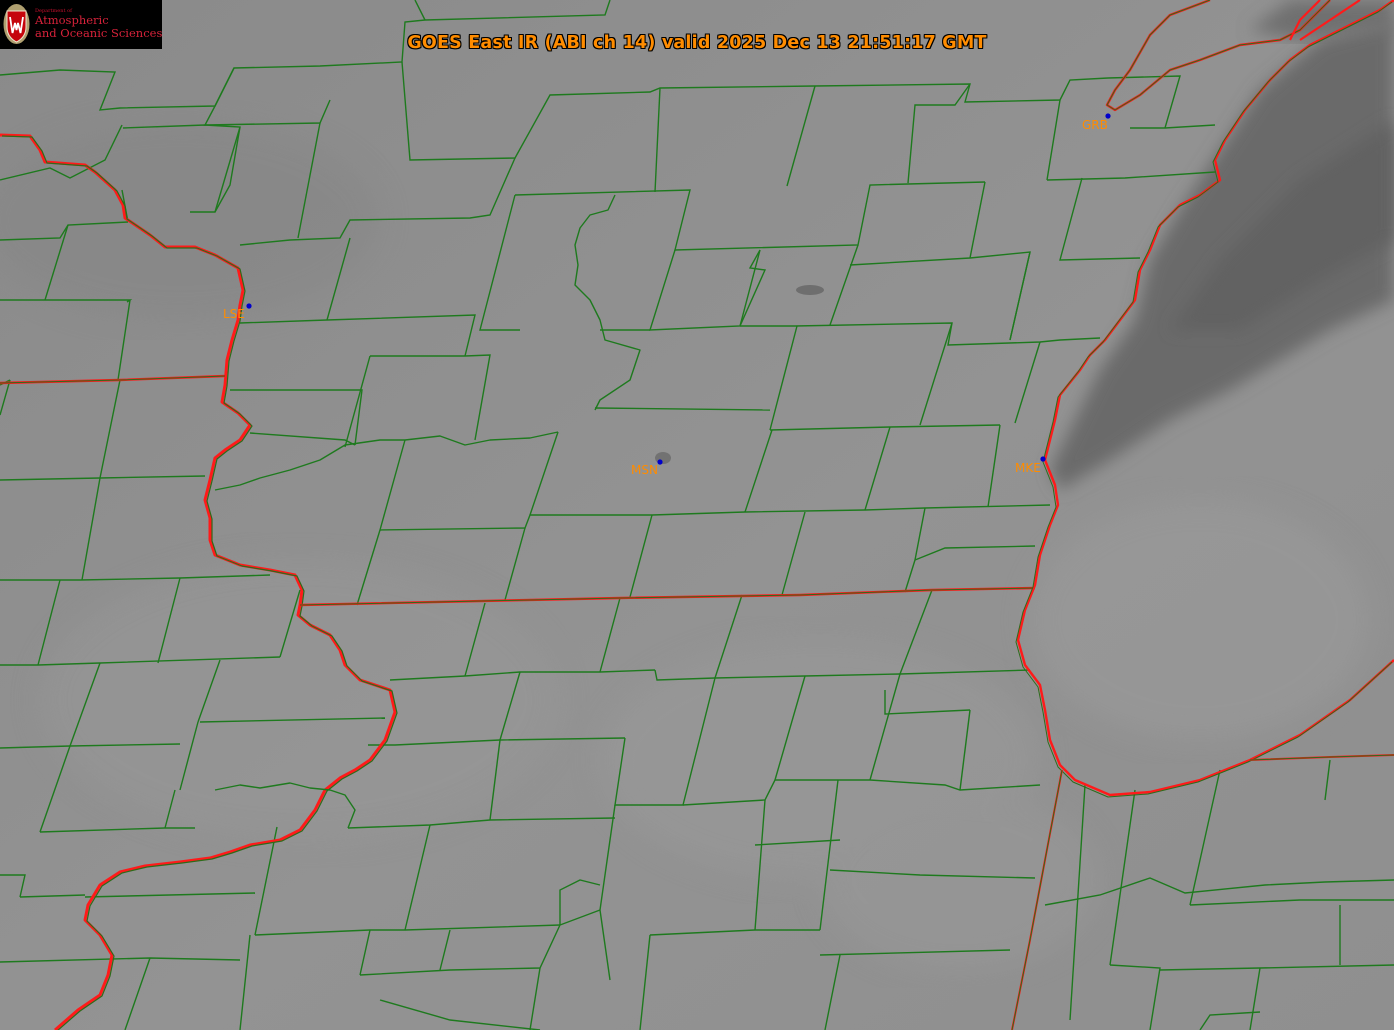 This screenshot has width=1394, height=1030. Describe the element at coordinates (72, 20) in the screenshot. I see `logo-line1: Atmospheric` at that location.